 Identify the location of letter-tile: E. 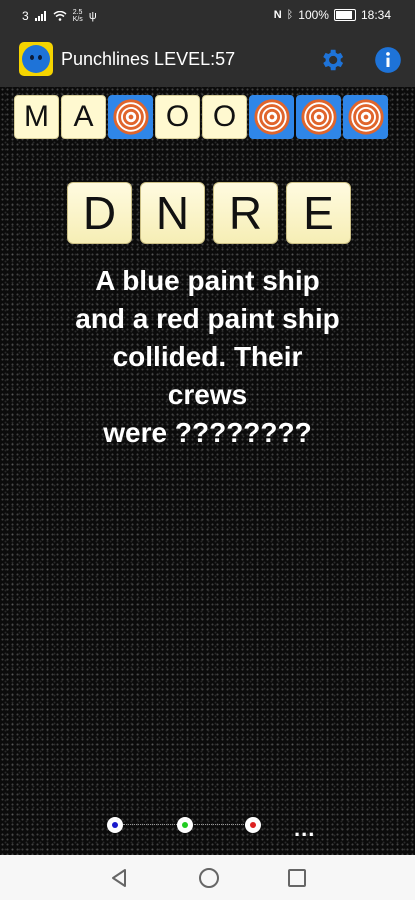
(318, 213).